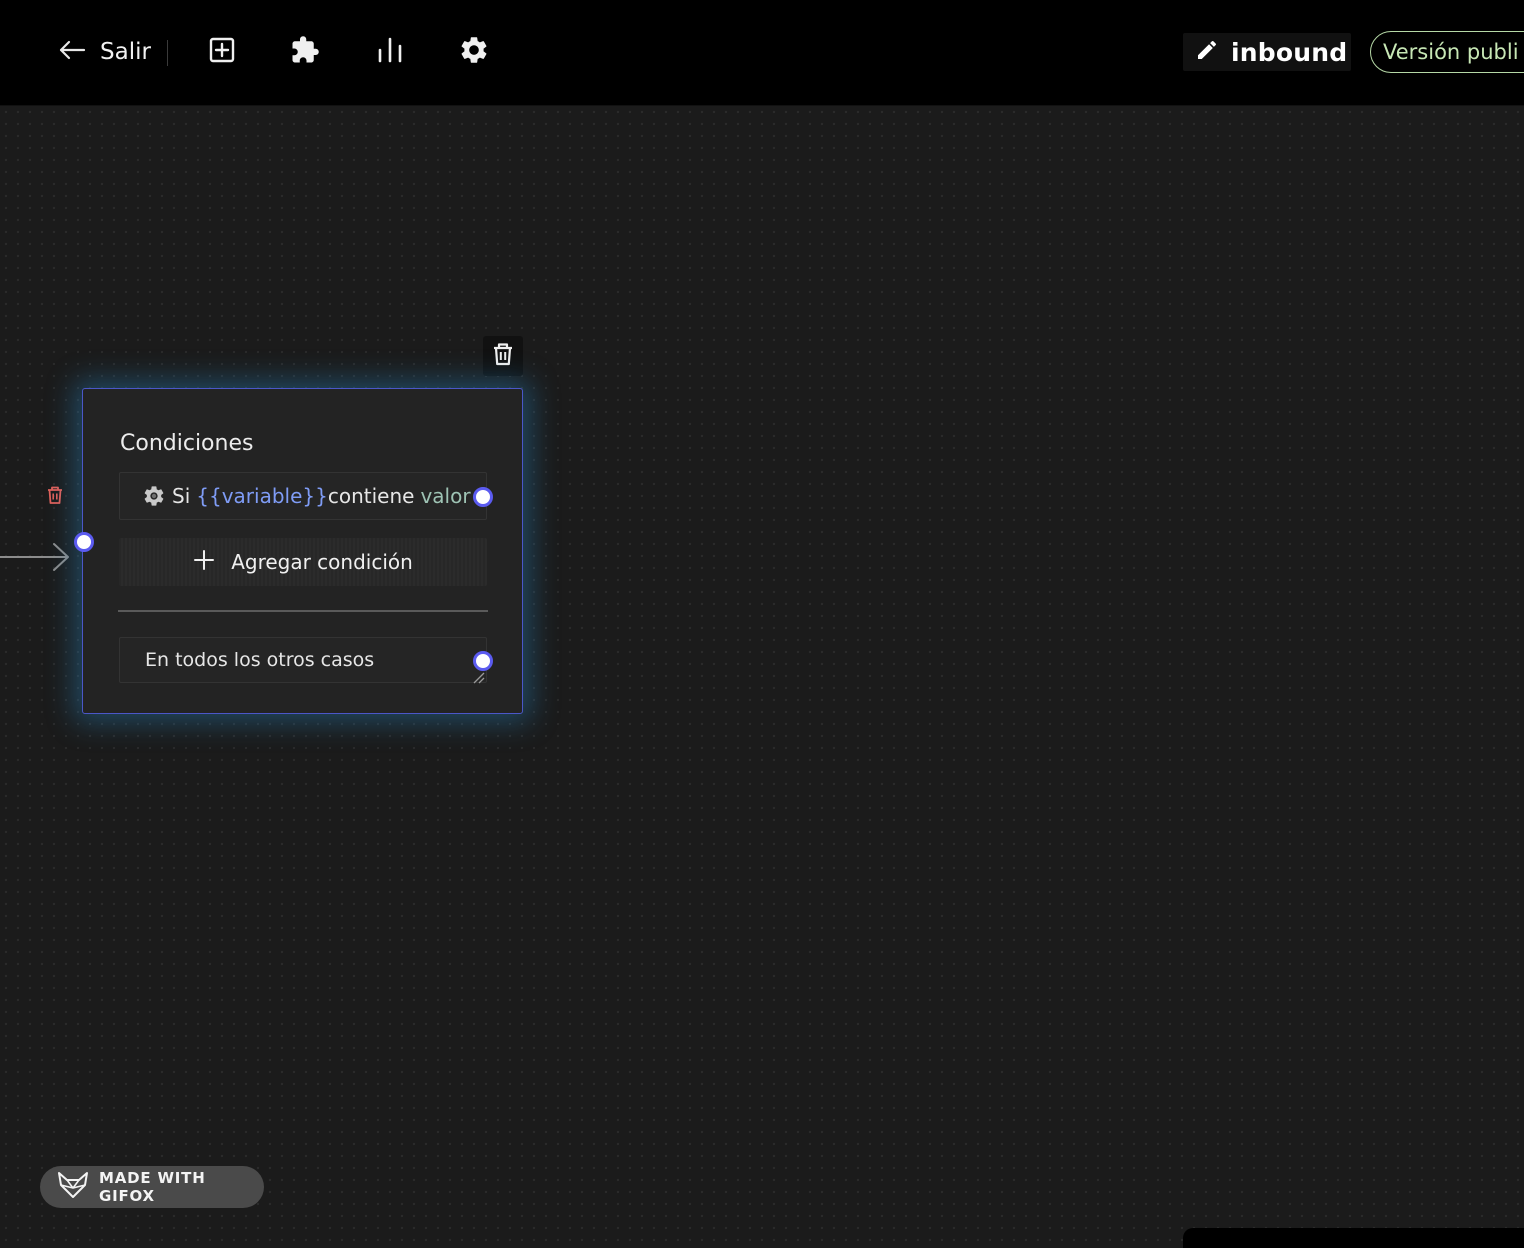 The image size is (1524, 1248). I want to click on condition-row: Si {{variable}} contiene valor, so click(303, 496).